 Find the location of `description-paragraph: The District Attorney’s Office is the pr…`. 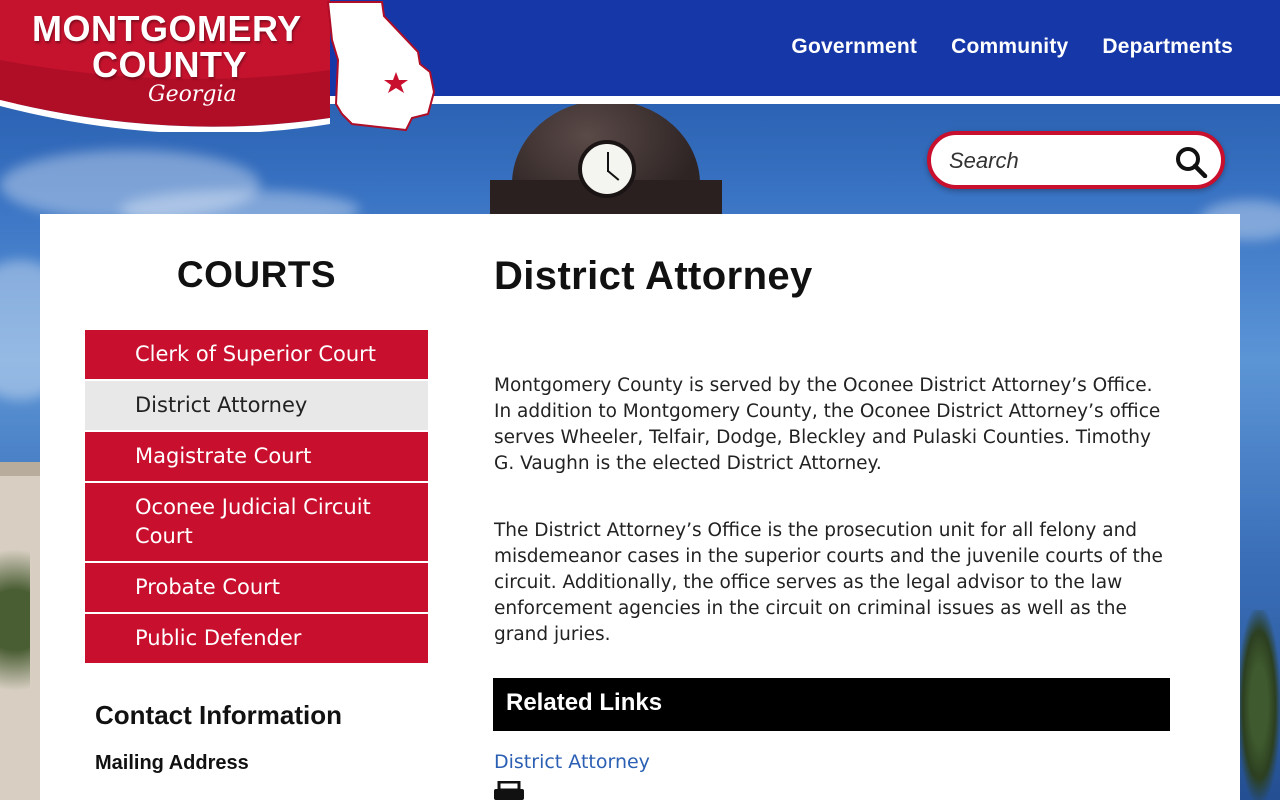

description-paragraph: The District Attorney’s Office is the pr… is located at coordinates (828, 582).